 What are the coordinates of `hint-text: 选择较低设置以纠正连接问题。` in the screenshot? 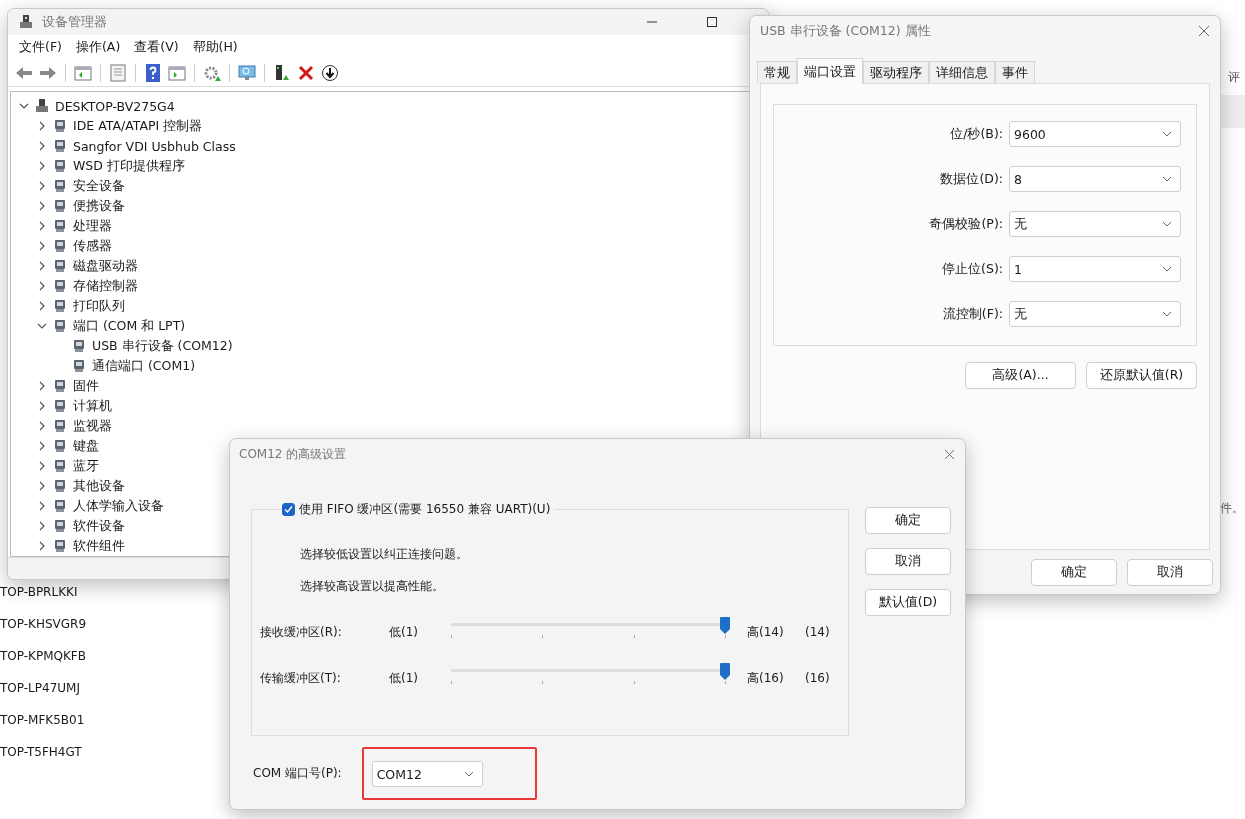 It's located at (384, 554).